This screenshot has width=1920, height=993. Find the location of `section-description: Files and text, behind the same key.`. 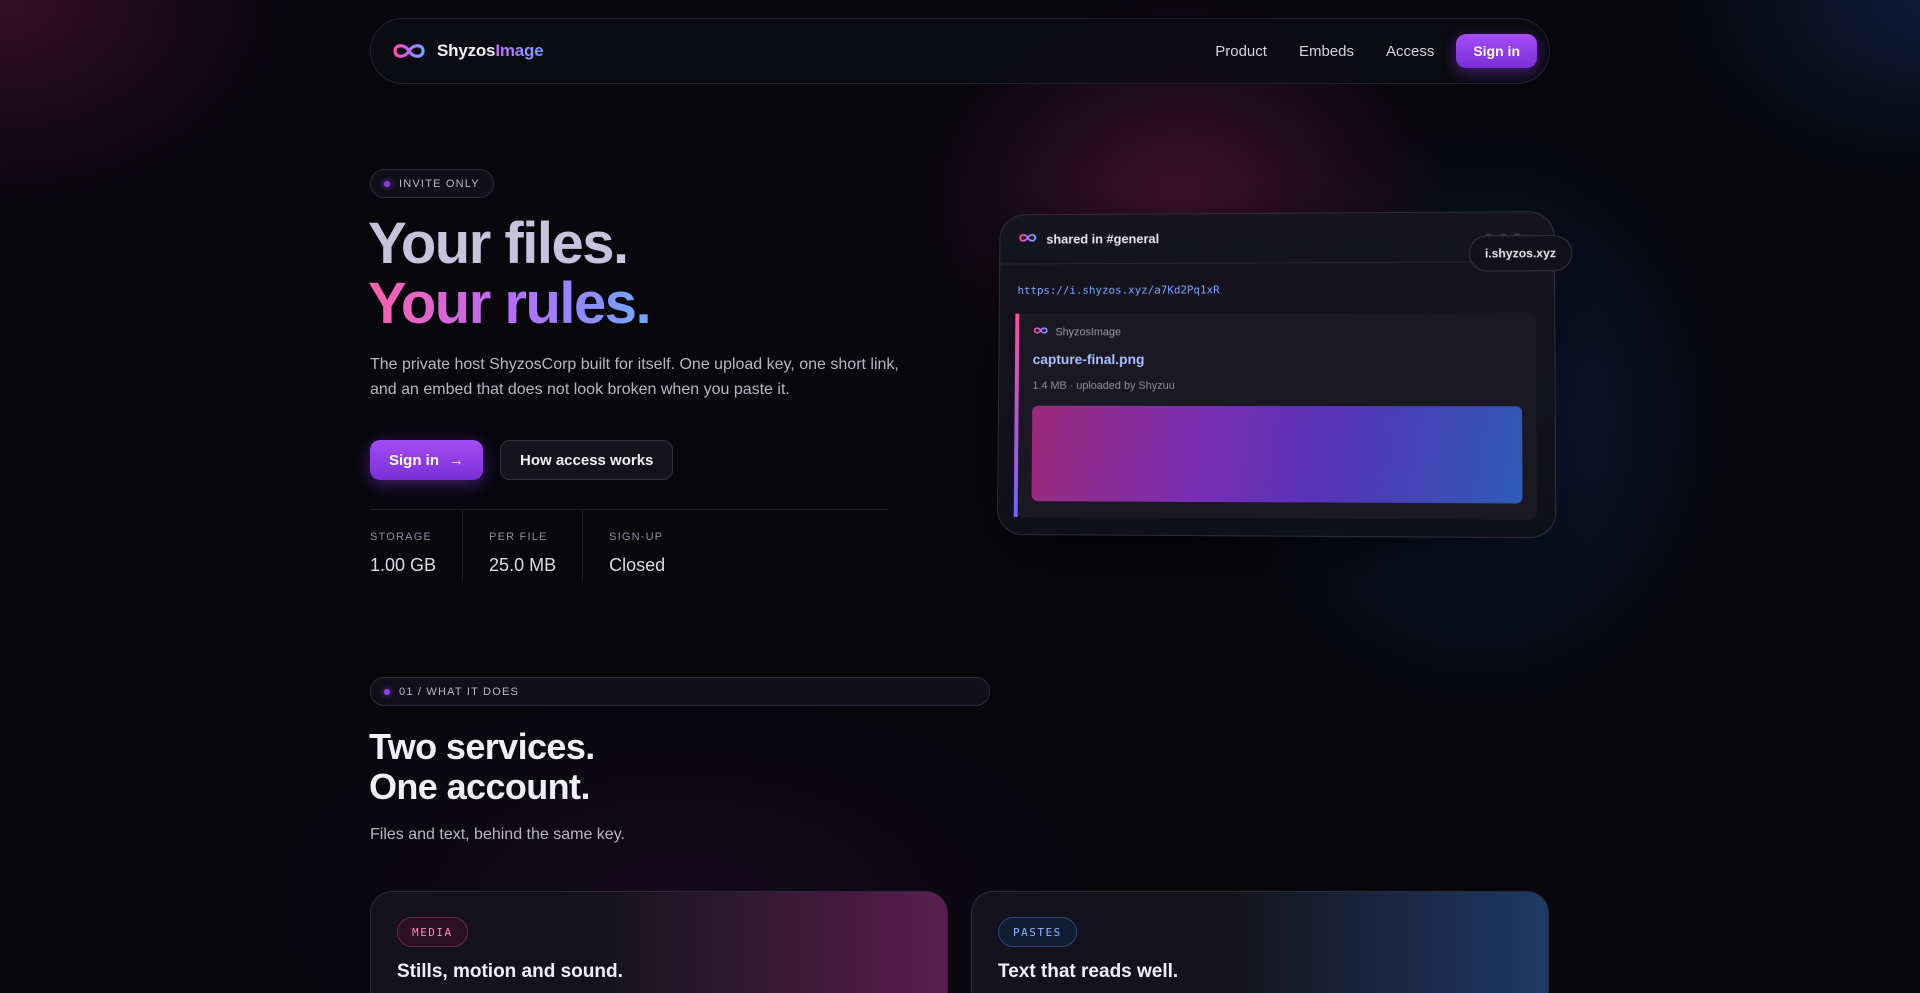

section-description: Files and text, behind the same key. is located at coordinates (497, 834).